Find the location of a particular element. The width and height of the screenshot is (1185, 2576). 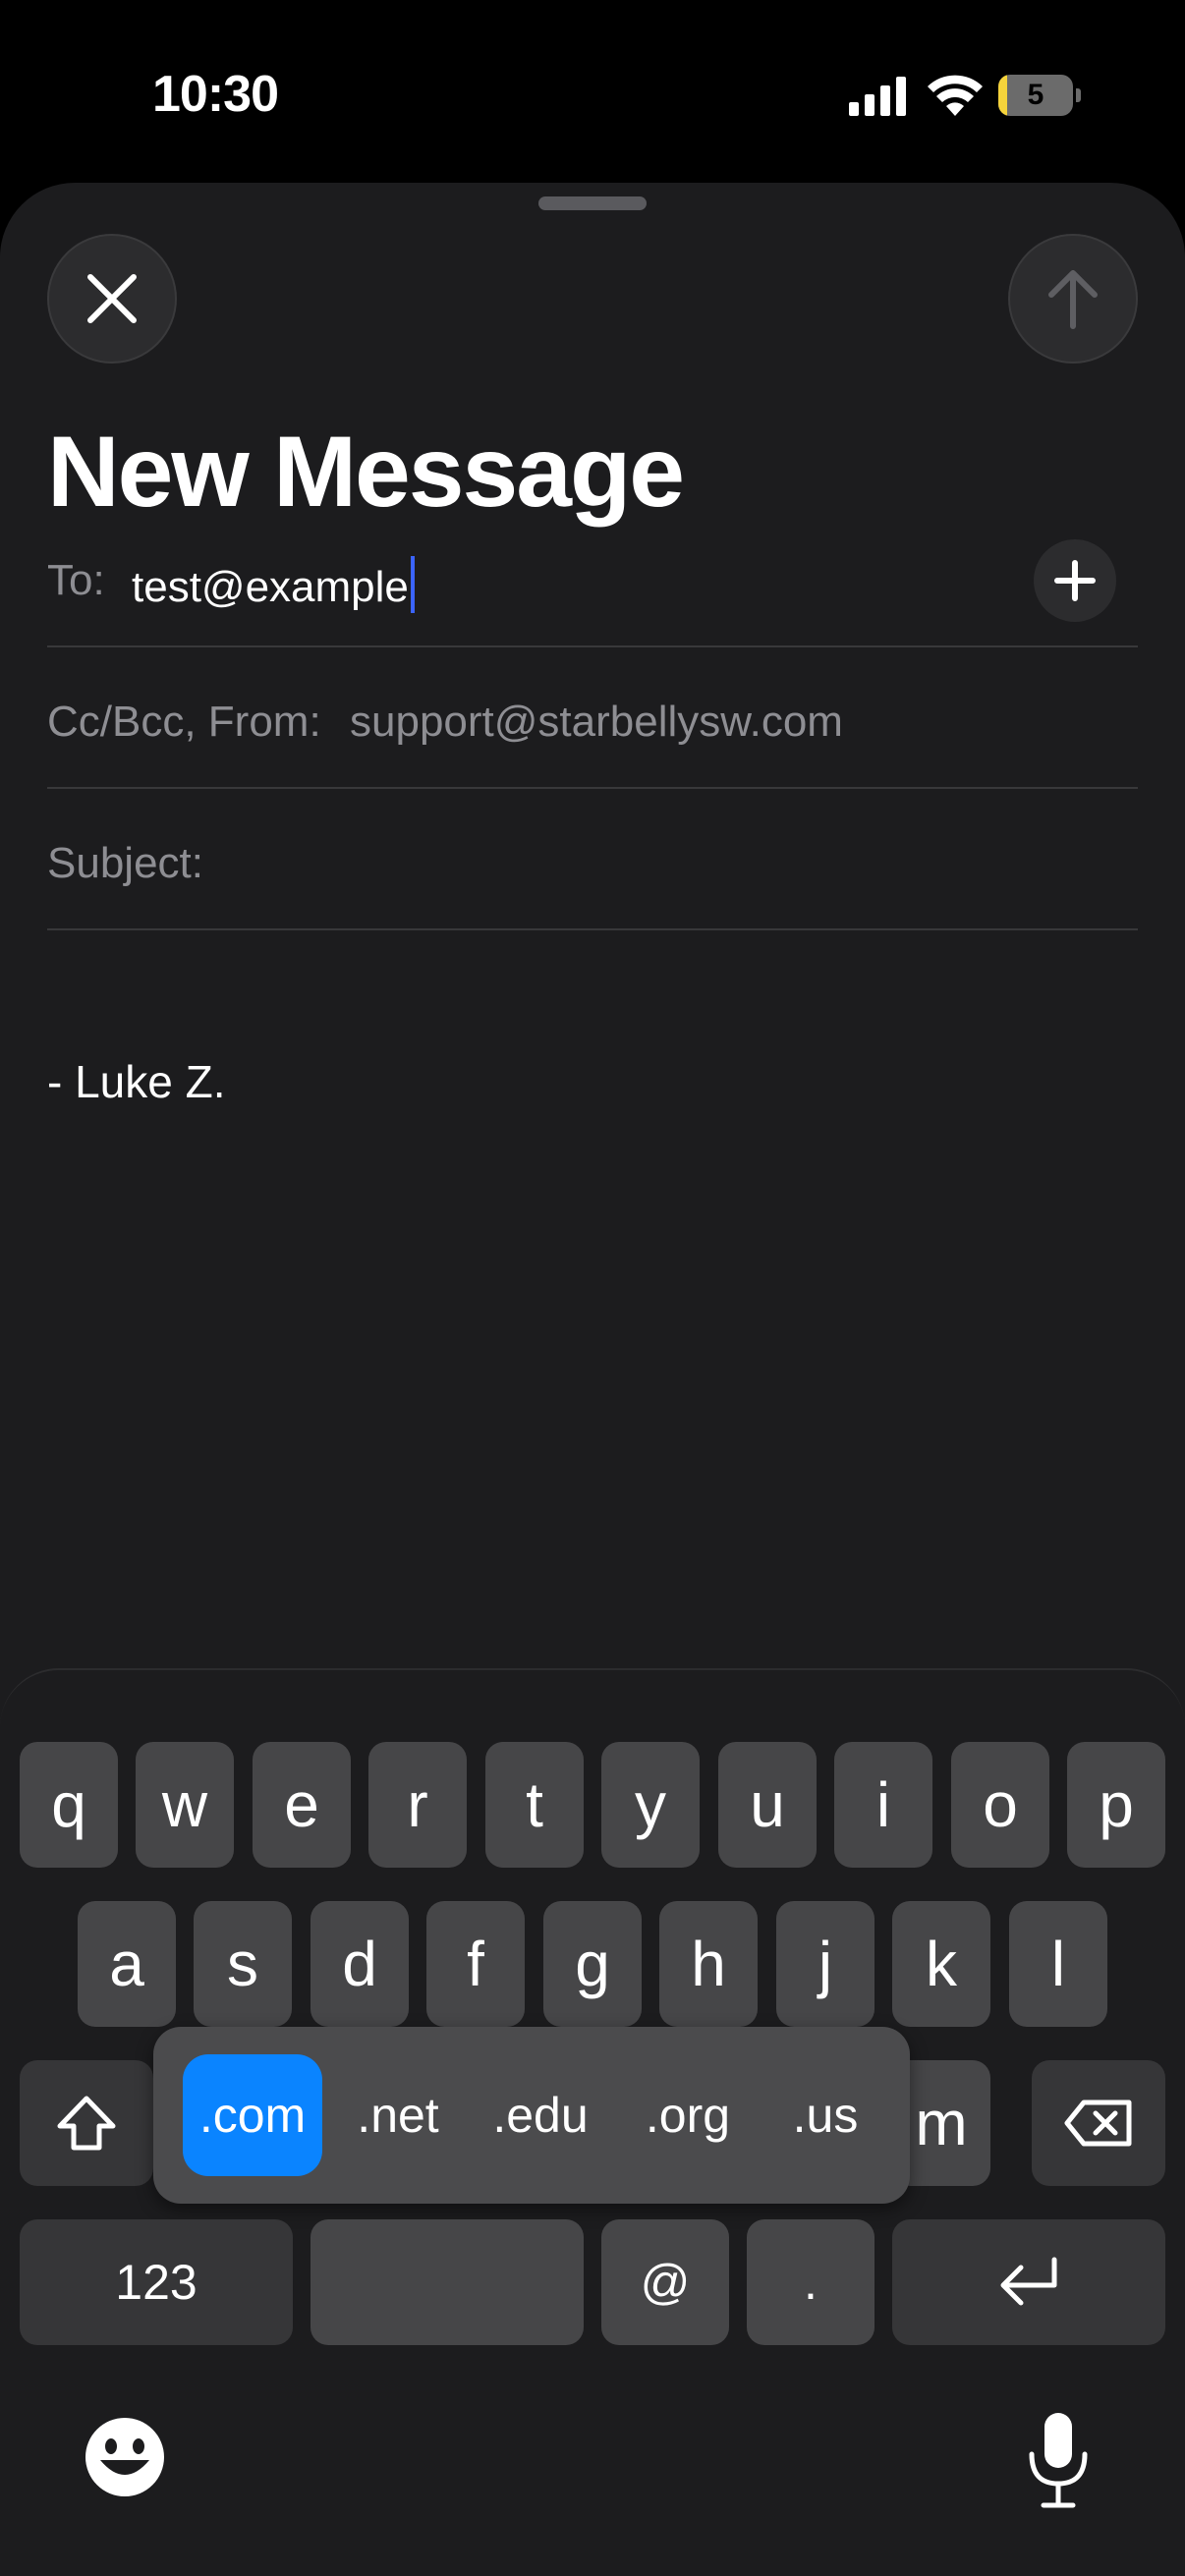

numbers-key: 123 is located at coordinates (156, 2282).